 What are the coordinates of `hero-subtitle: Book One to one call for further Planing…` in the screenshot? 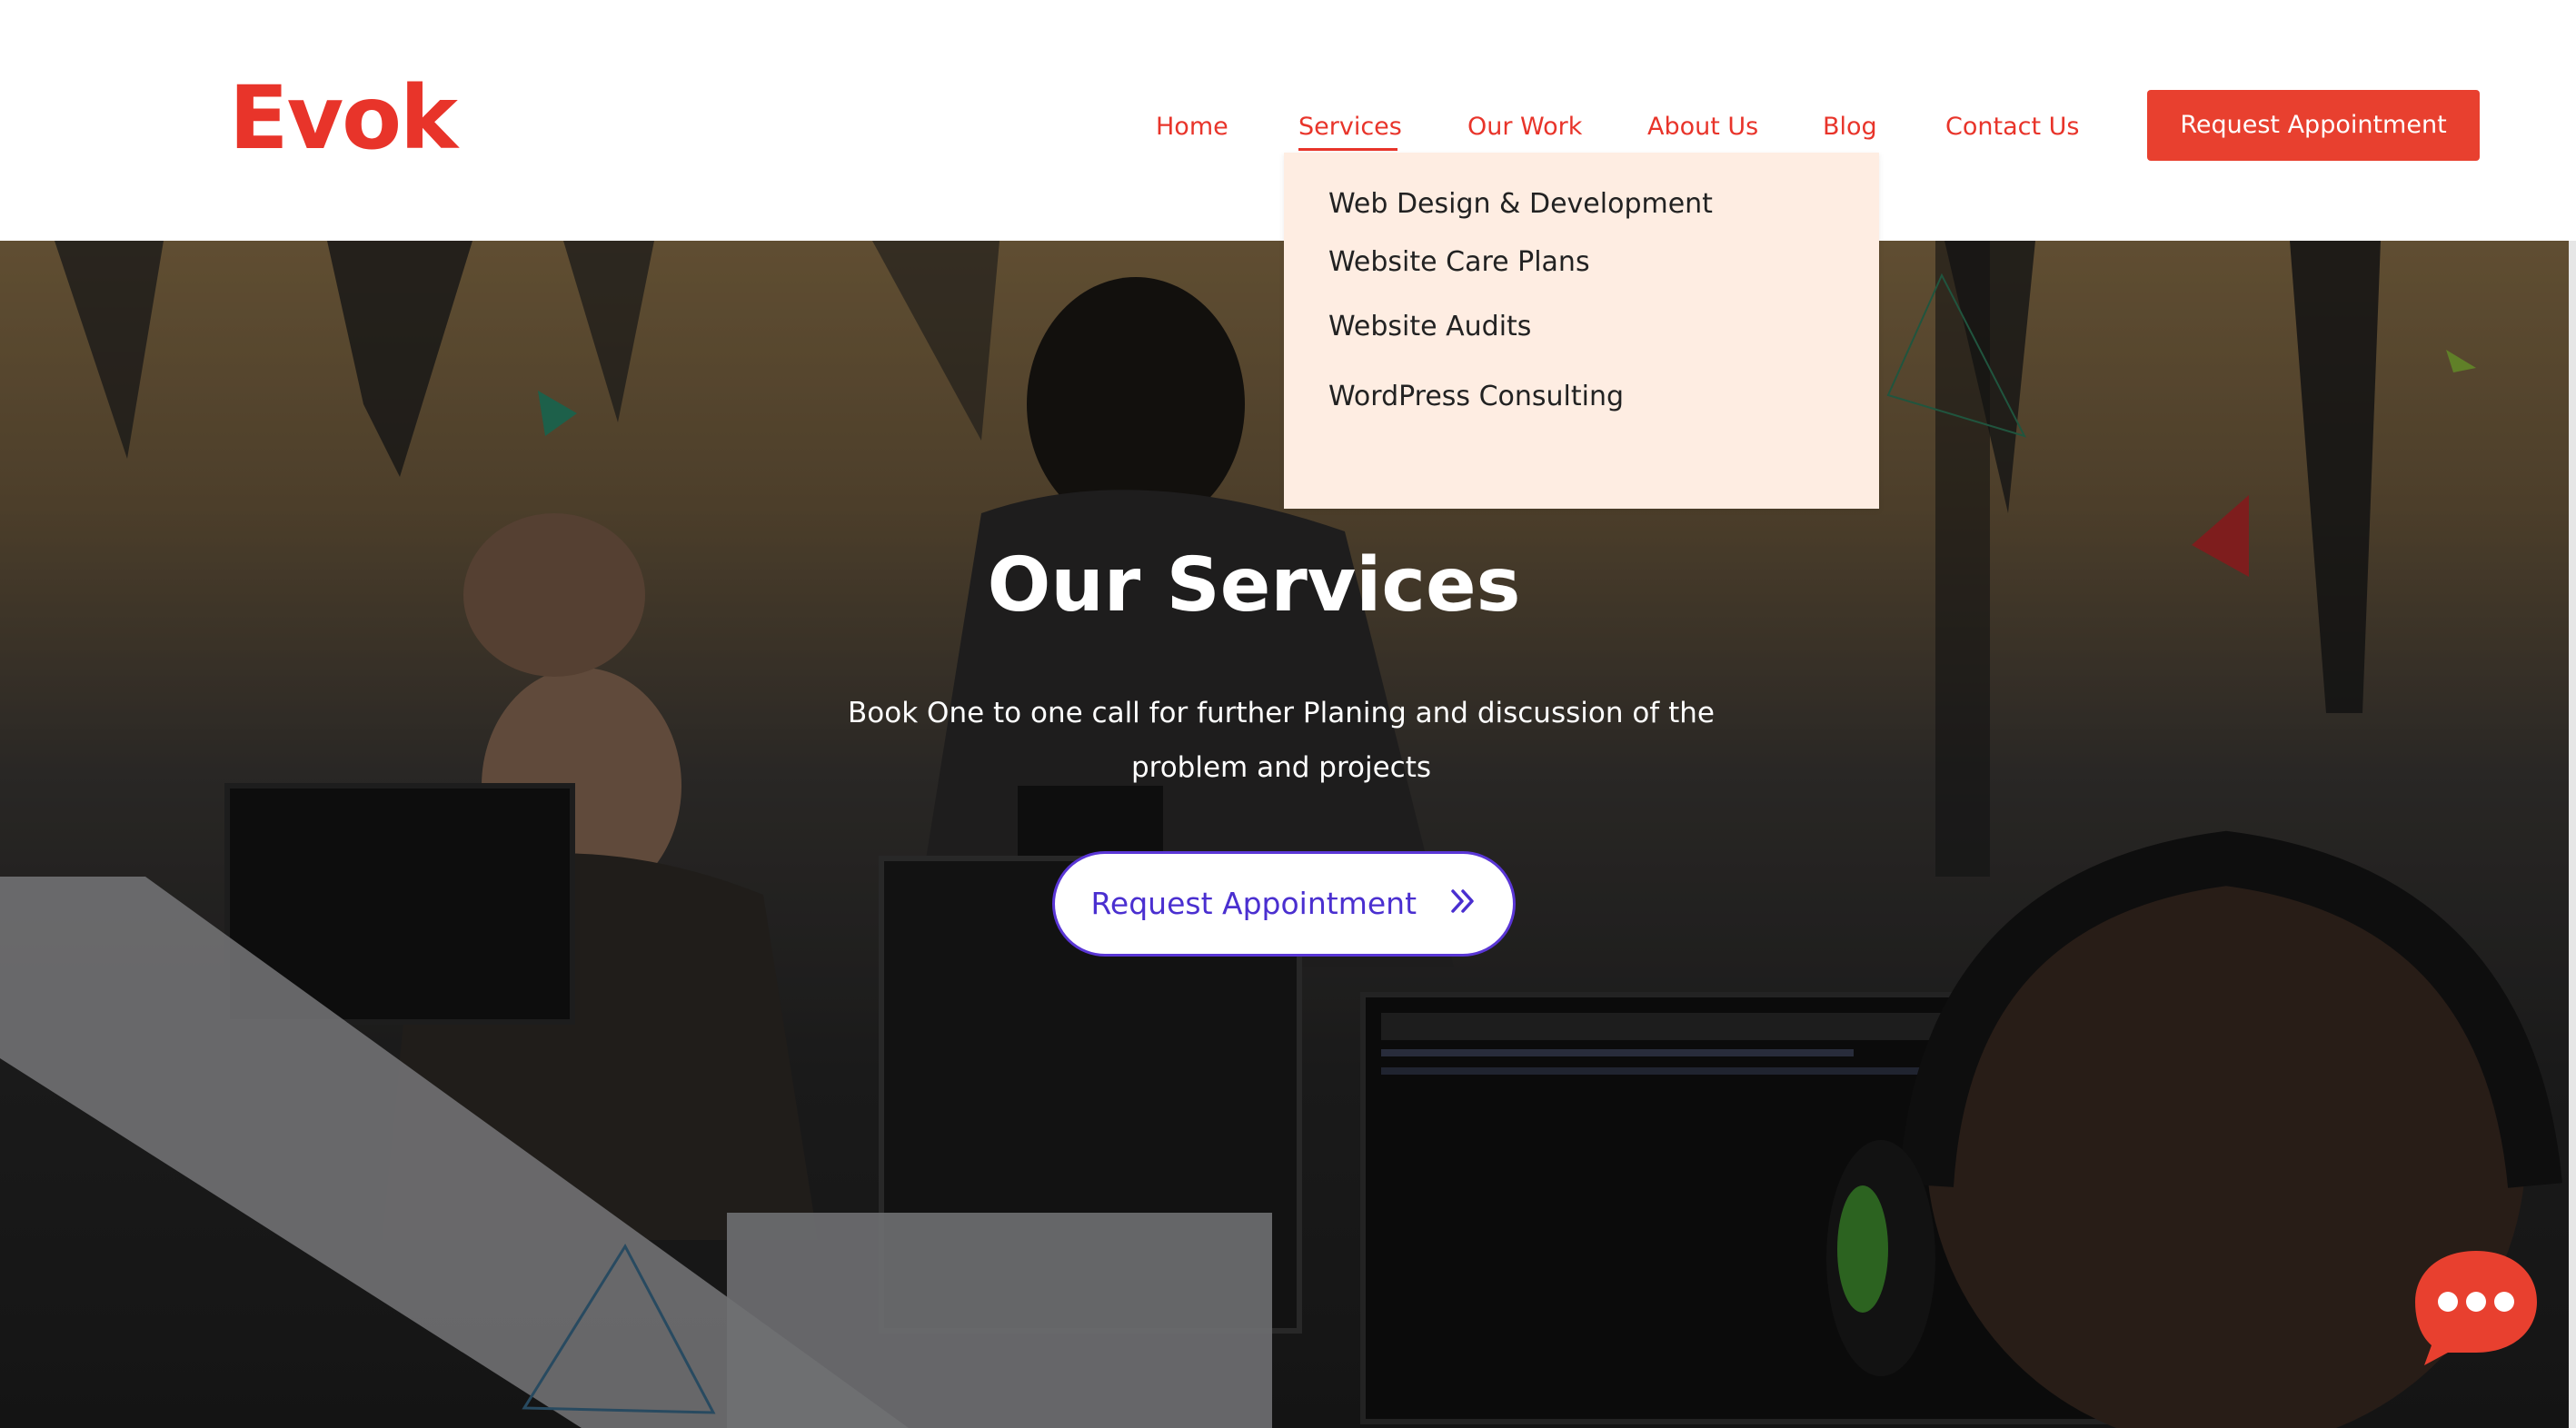 It's located at (1282, 740).